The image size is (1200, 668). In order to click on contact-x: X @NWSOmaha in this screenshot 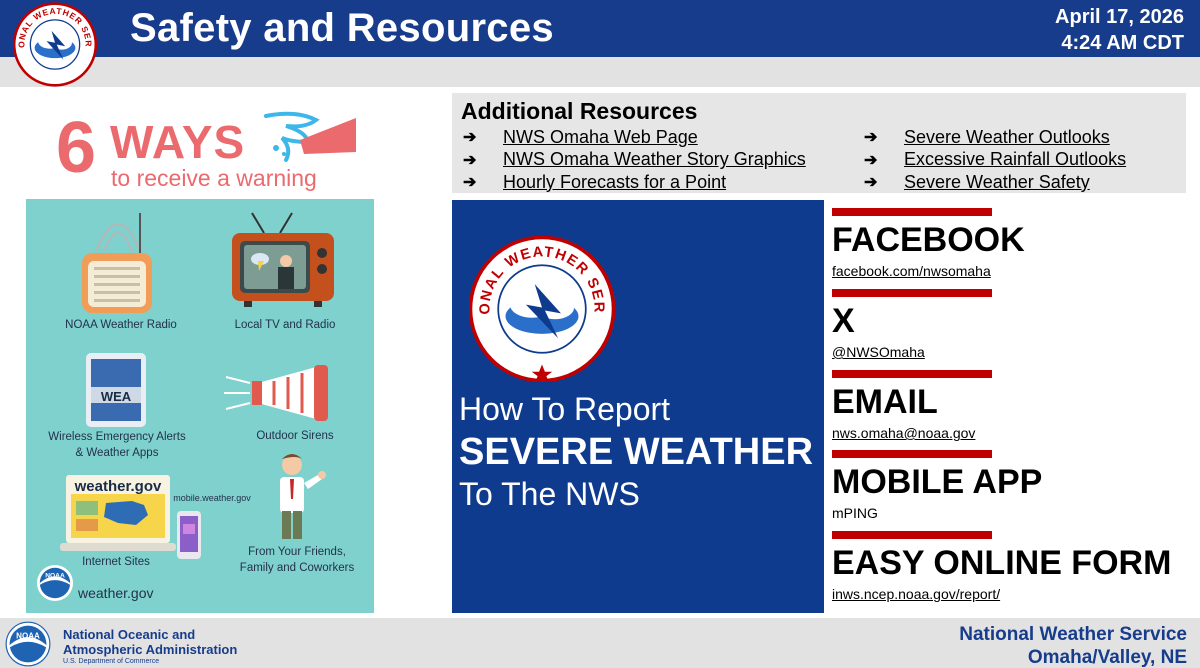, I will do `click(1012, 329)`.